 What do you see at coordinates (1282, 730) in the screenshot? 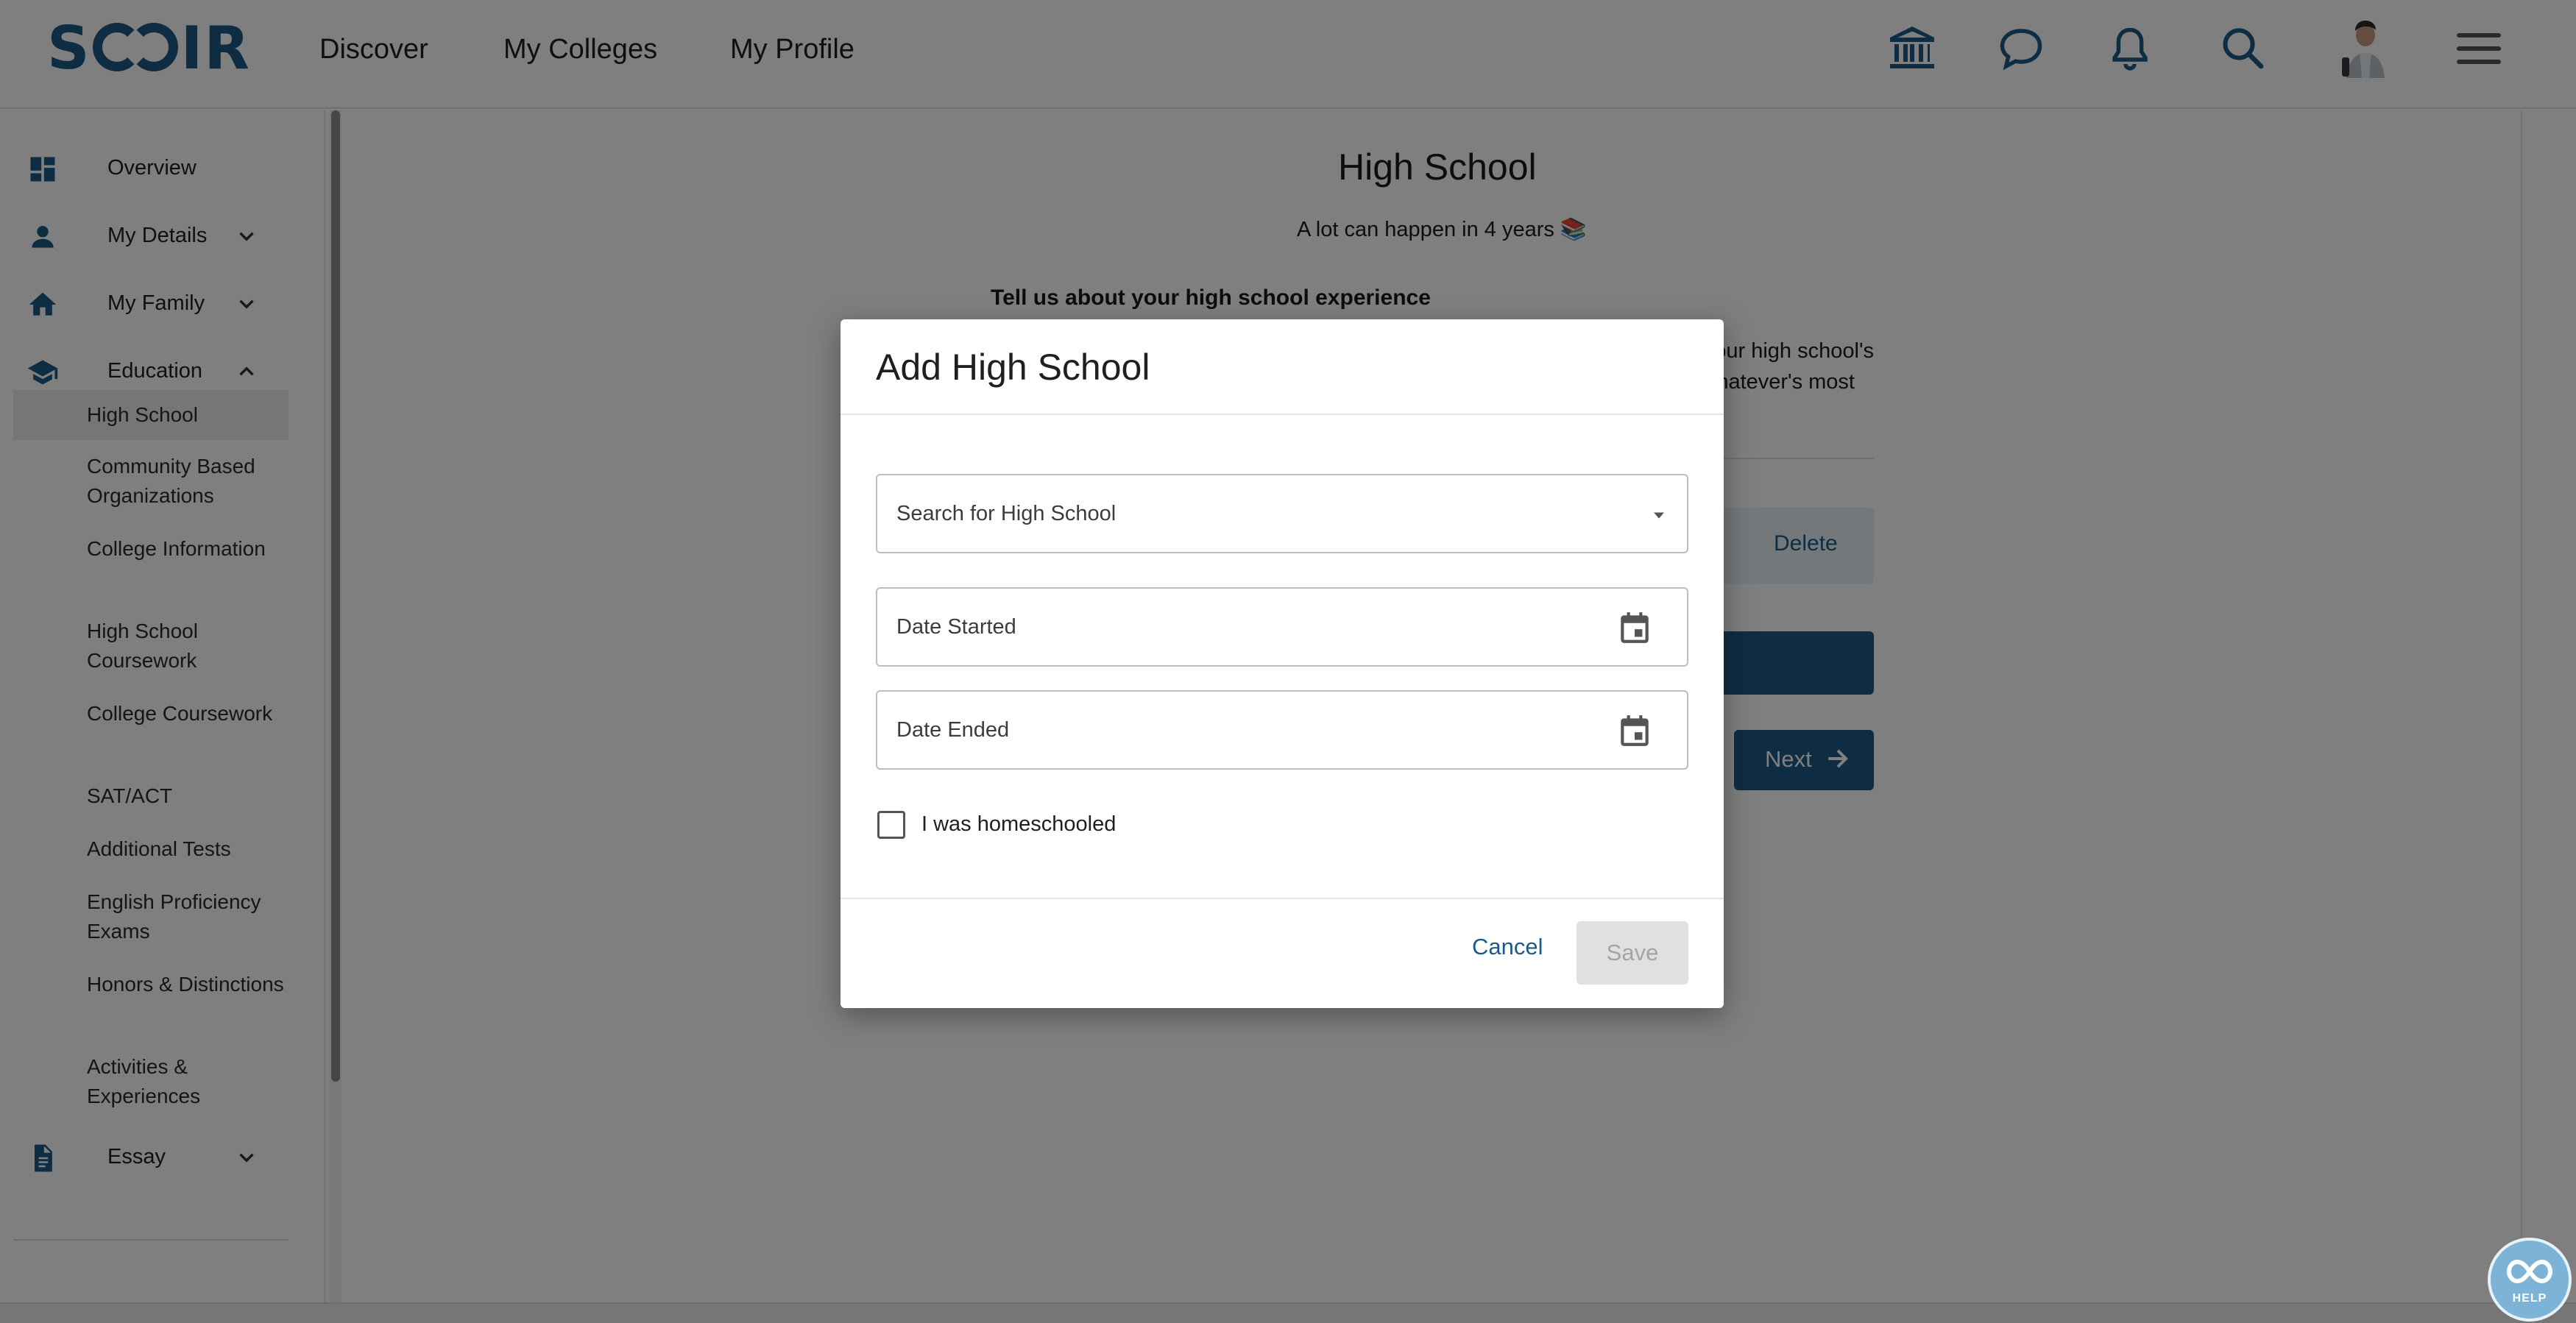
I see `date-ended-field: Date Ended` at bounding box center [1282, 730].